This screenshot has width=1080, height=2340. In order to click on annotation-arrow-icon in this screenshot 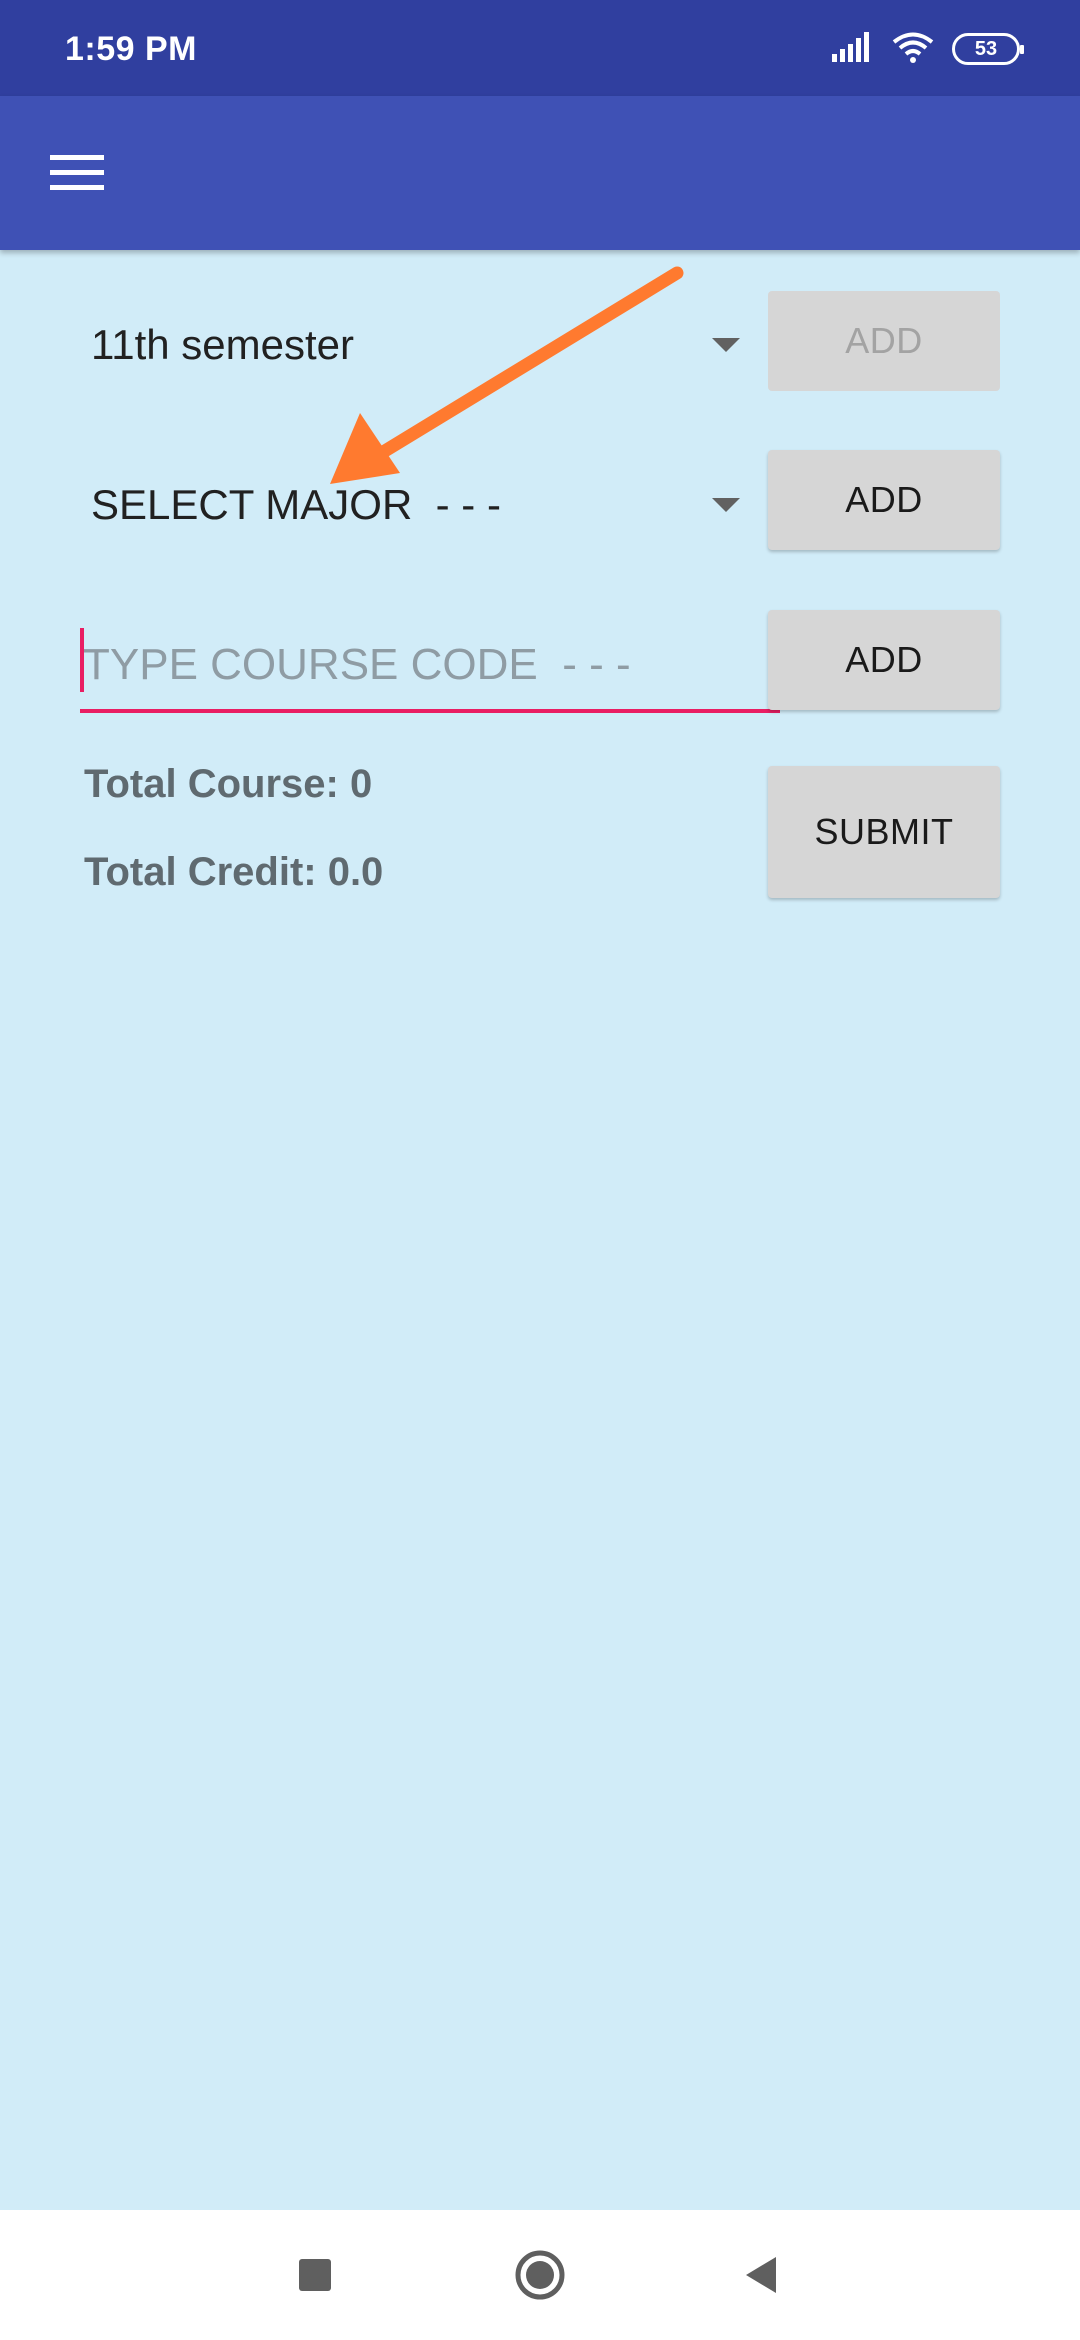, I will do `click(507, 375)`.